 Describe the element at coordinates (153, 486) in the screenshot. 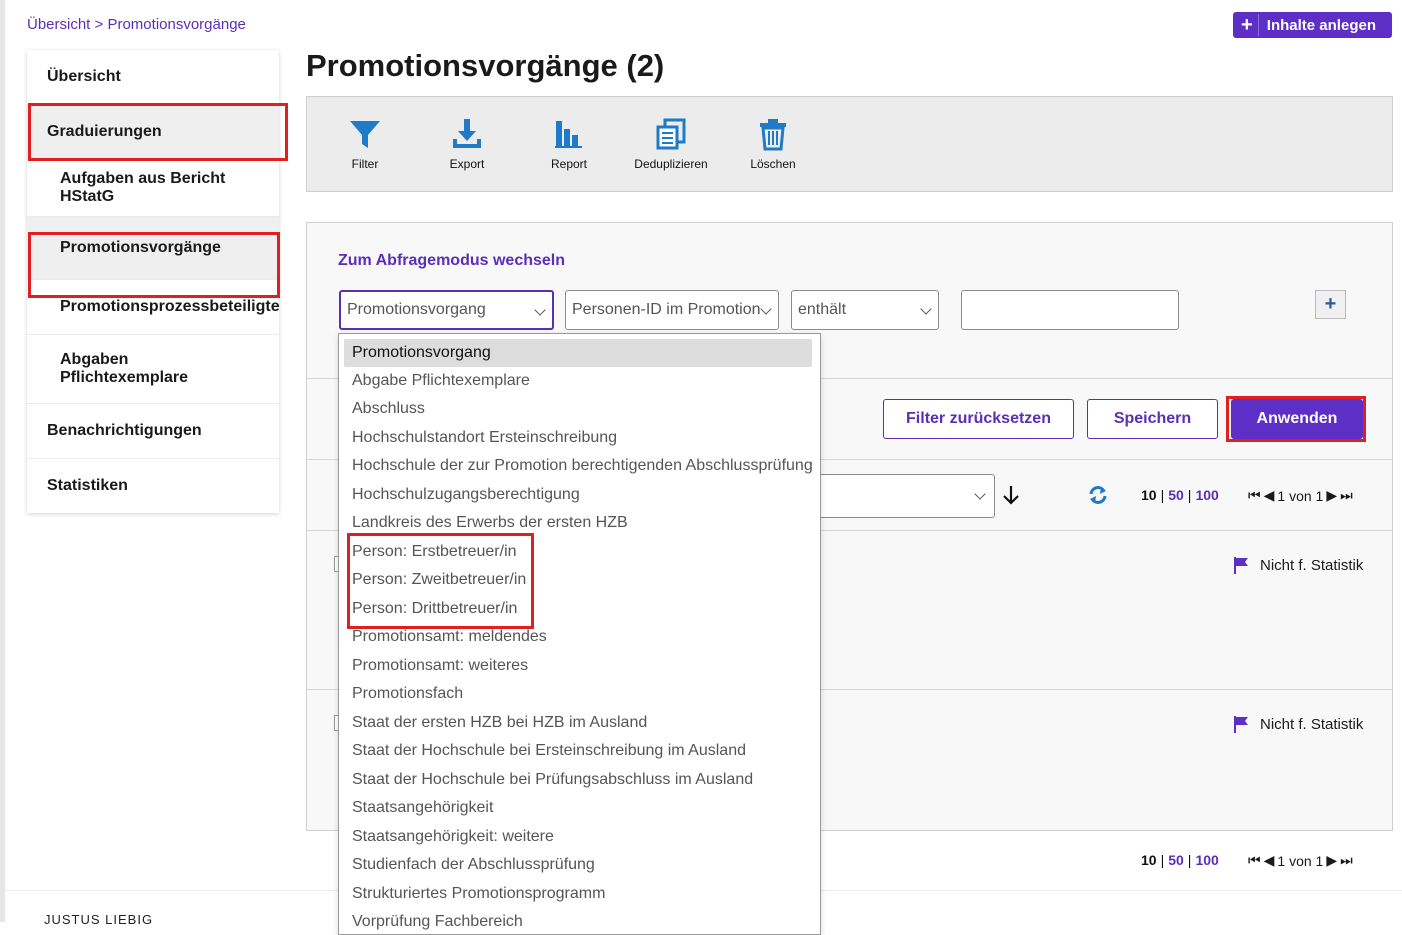

I see `sidebar-item-statistics: Statistiken` at that location.